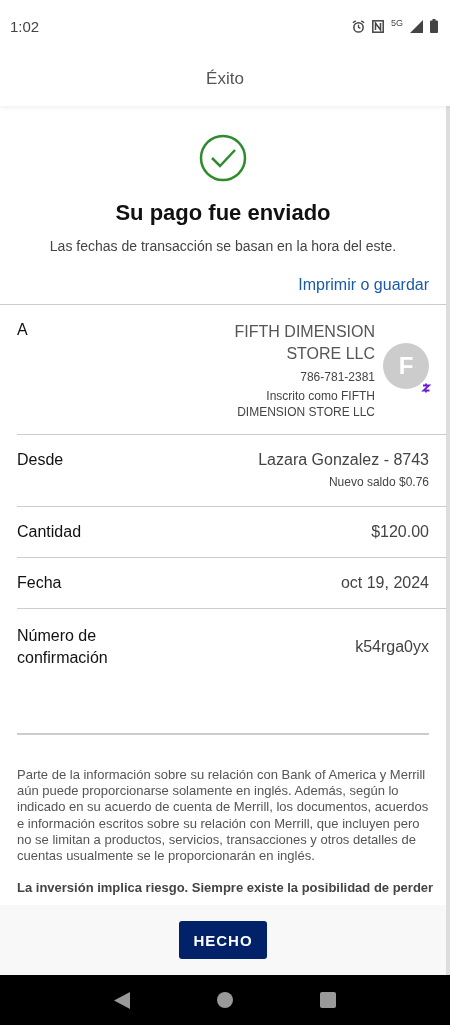  What do you see at coordinates (378, 482) in the screenshot?
I see `new-balance-note: Nuevo saldo $0.76` at bounding box center [378, 482].